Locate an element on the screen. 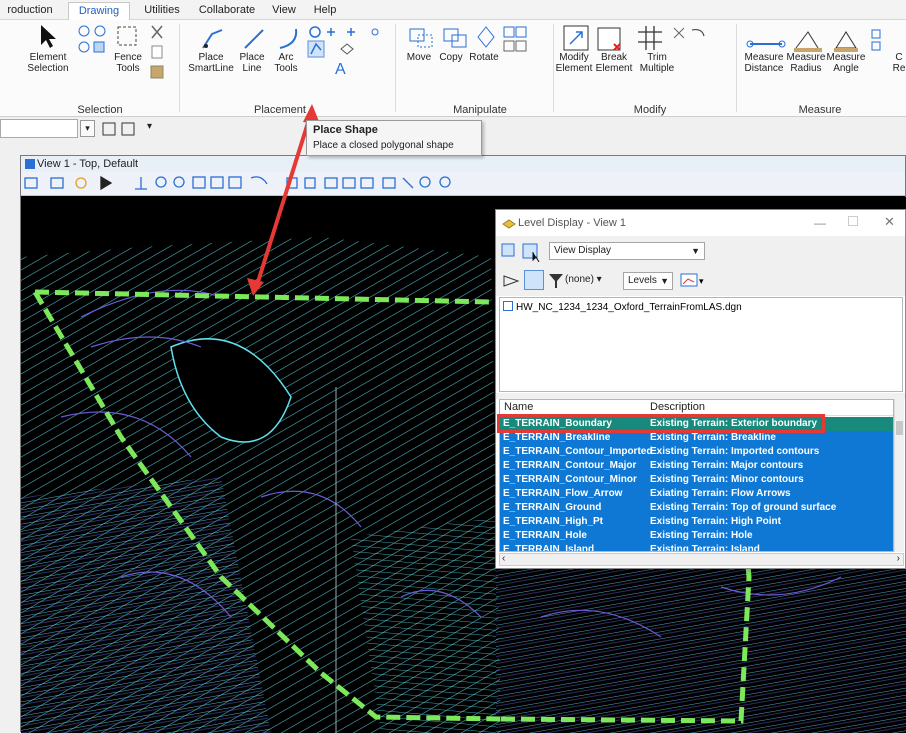 Image resolution: width=906 pixels, height=733 pixels. close-icon: ✕ is located at coordinates (889, 222).